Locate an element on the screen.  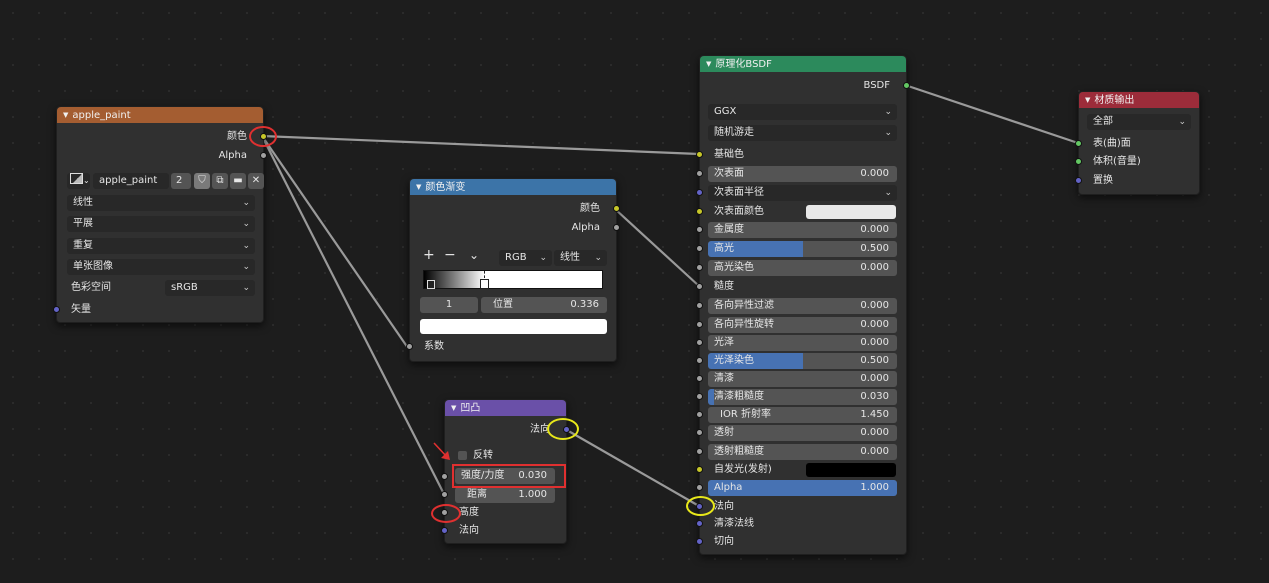
image-selector: ⌄ apple_paint 2 ⛉ ⧉ ▬ ✕ is located at coordinates (165, 181).